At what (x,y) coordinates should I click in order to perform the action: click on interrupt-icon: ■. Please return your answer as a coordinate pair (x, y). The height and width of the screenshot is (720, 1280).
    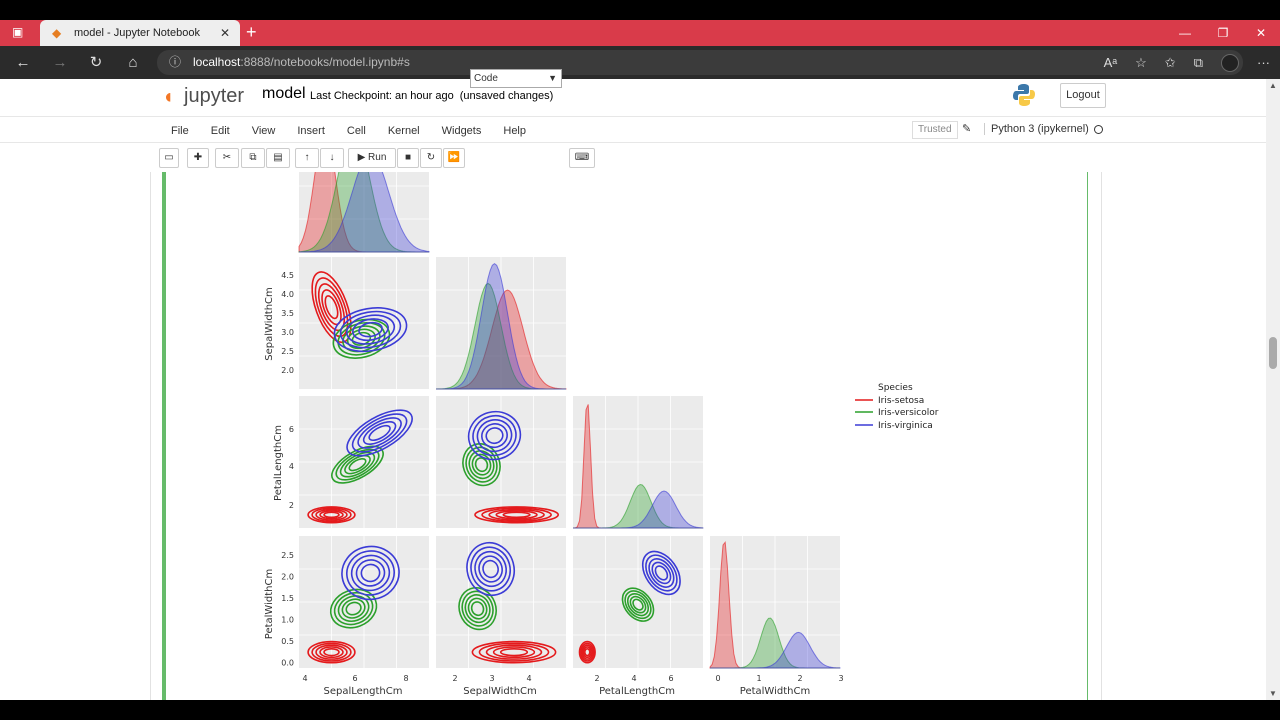
    Looking at the image, I should click on (408, 158).